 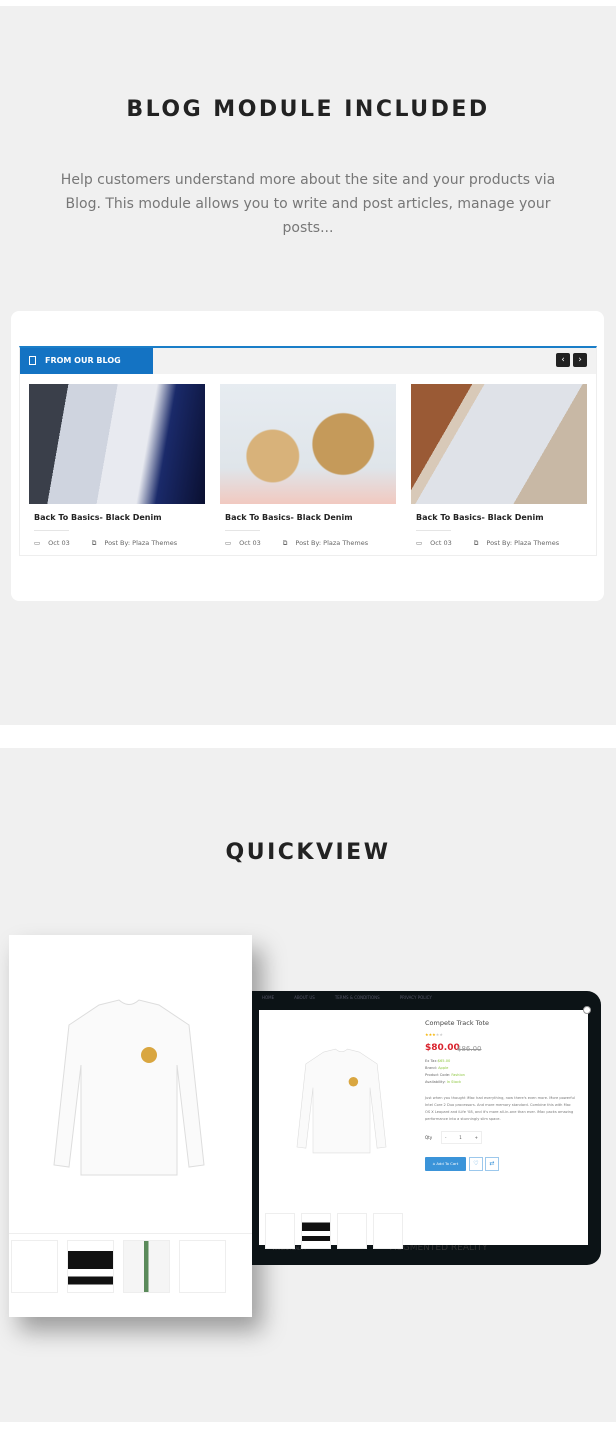 I want to click on blog-header-label: FROM OUR BLOG, so click(x=83, y=360).